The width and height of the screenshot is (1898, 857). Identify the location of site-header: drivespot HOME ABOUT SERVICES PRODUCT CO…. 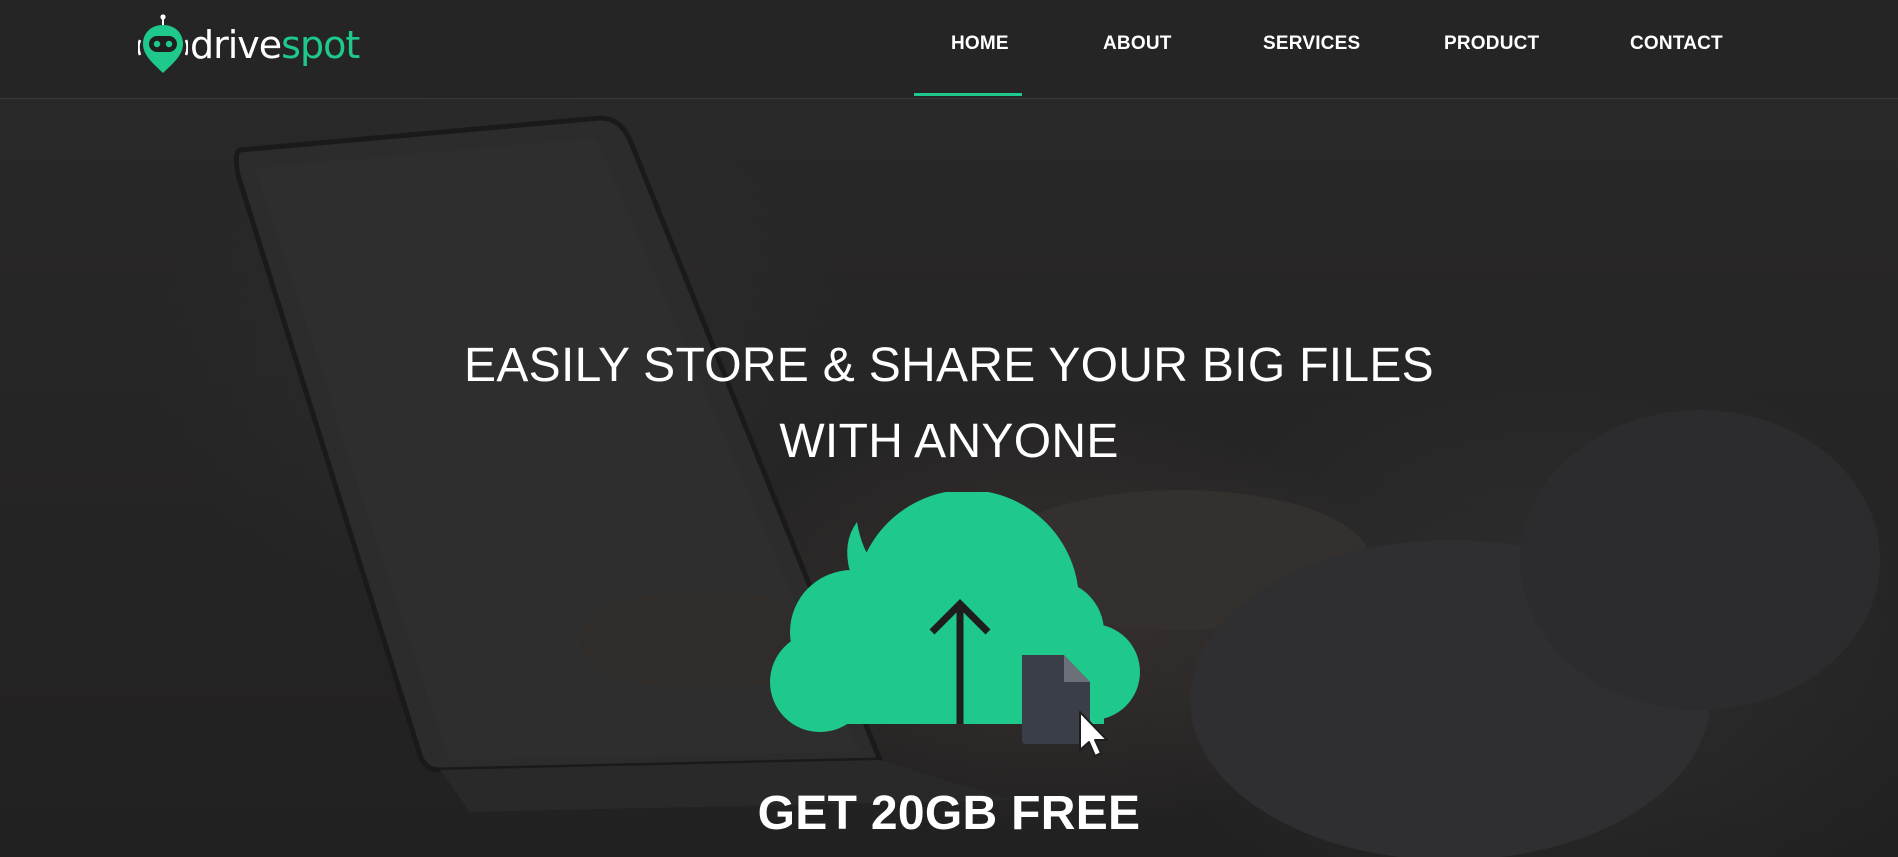
(949, 49).